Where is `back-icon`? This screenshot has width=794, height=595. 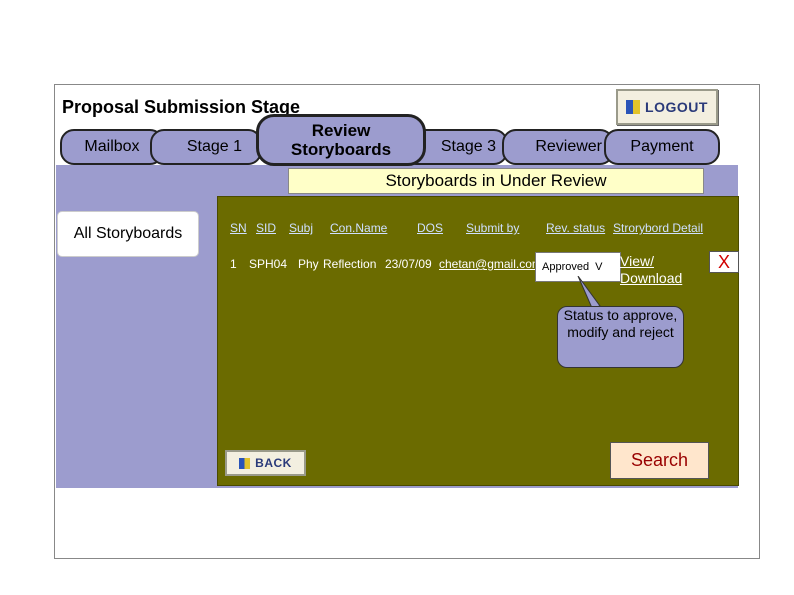
back-icon is located at coordinates (245, 463).